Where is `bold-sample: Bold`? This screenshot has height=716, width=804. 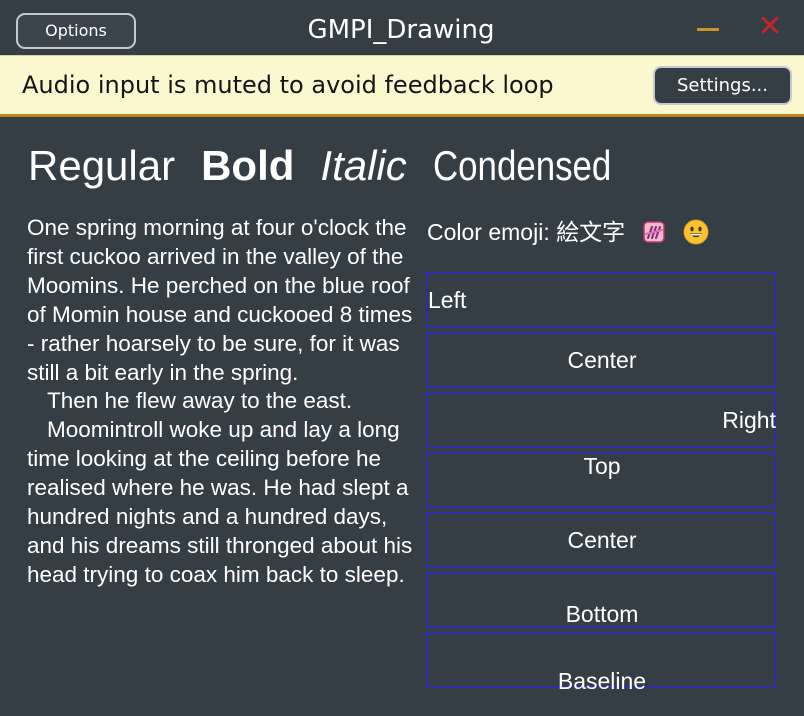 bold-sample: Bold is located at coordinates (248, 165).